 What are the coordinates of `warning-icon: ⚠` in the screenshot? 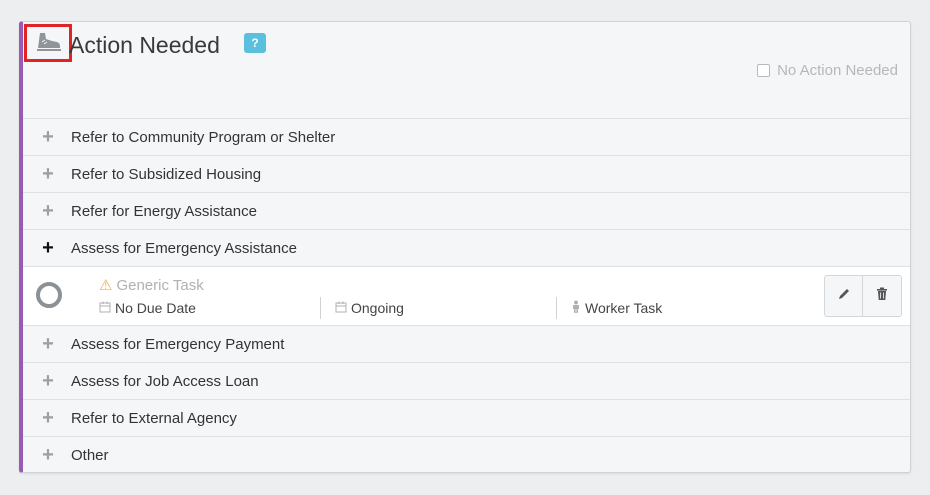 It's located at (106, 285).